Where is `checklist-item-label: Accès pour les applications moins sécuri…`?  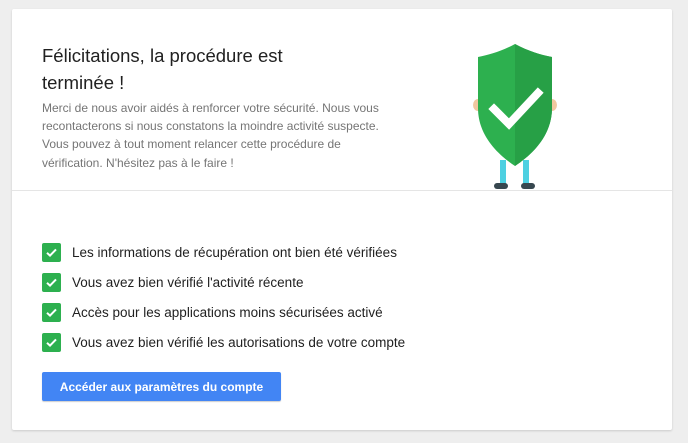
checklist-item-label: Accès pour les applications moins sécuri… is located at coordinates (227, 312).